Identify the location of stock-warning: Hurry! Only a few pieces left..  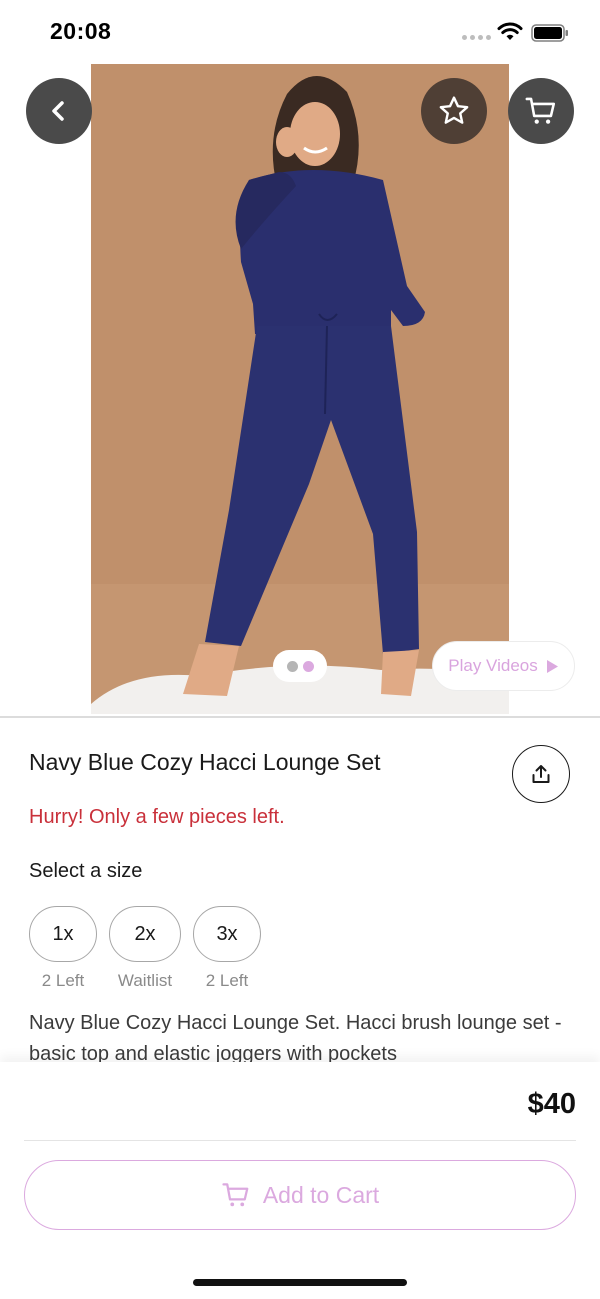
(157, 817).